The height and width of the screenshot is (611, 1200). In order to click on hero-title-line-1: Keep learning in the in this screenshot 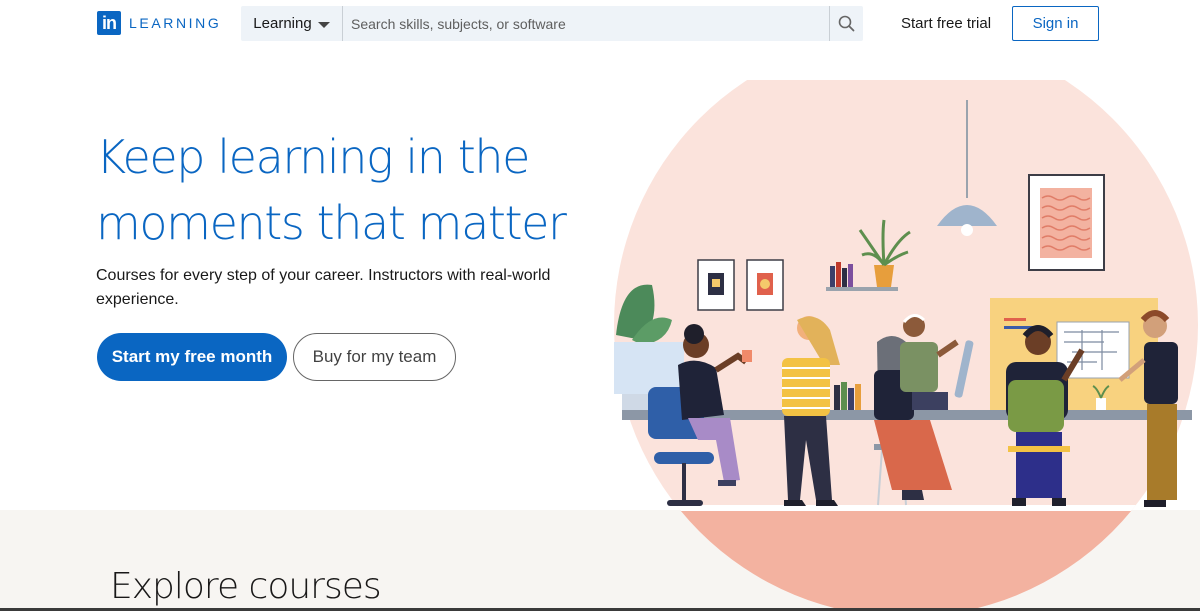, I will do `click(313, 157)`.